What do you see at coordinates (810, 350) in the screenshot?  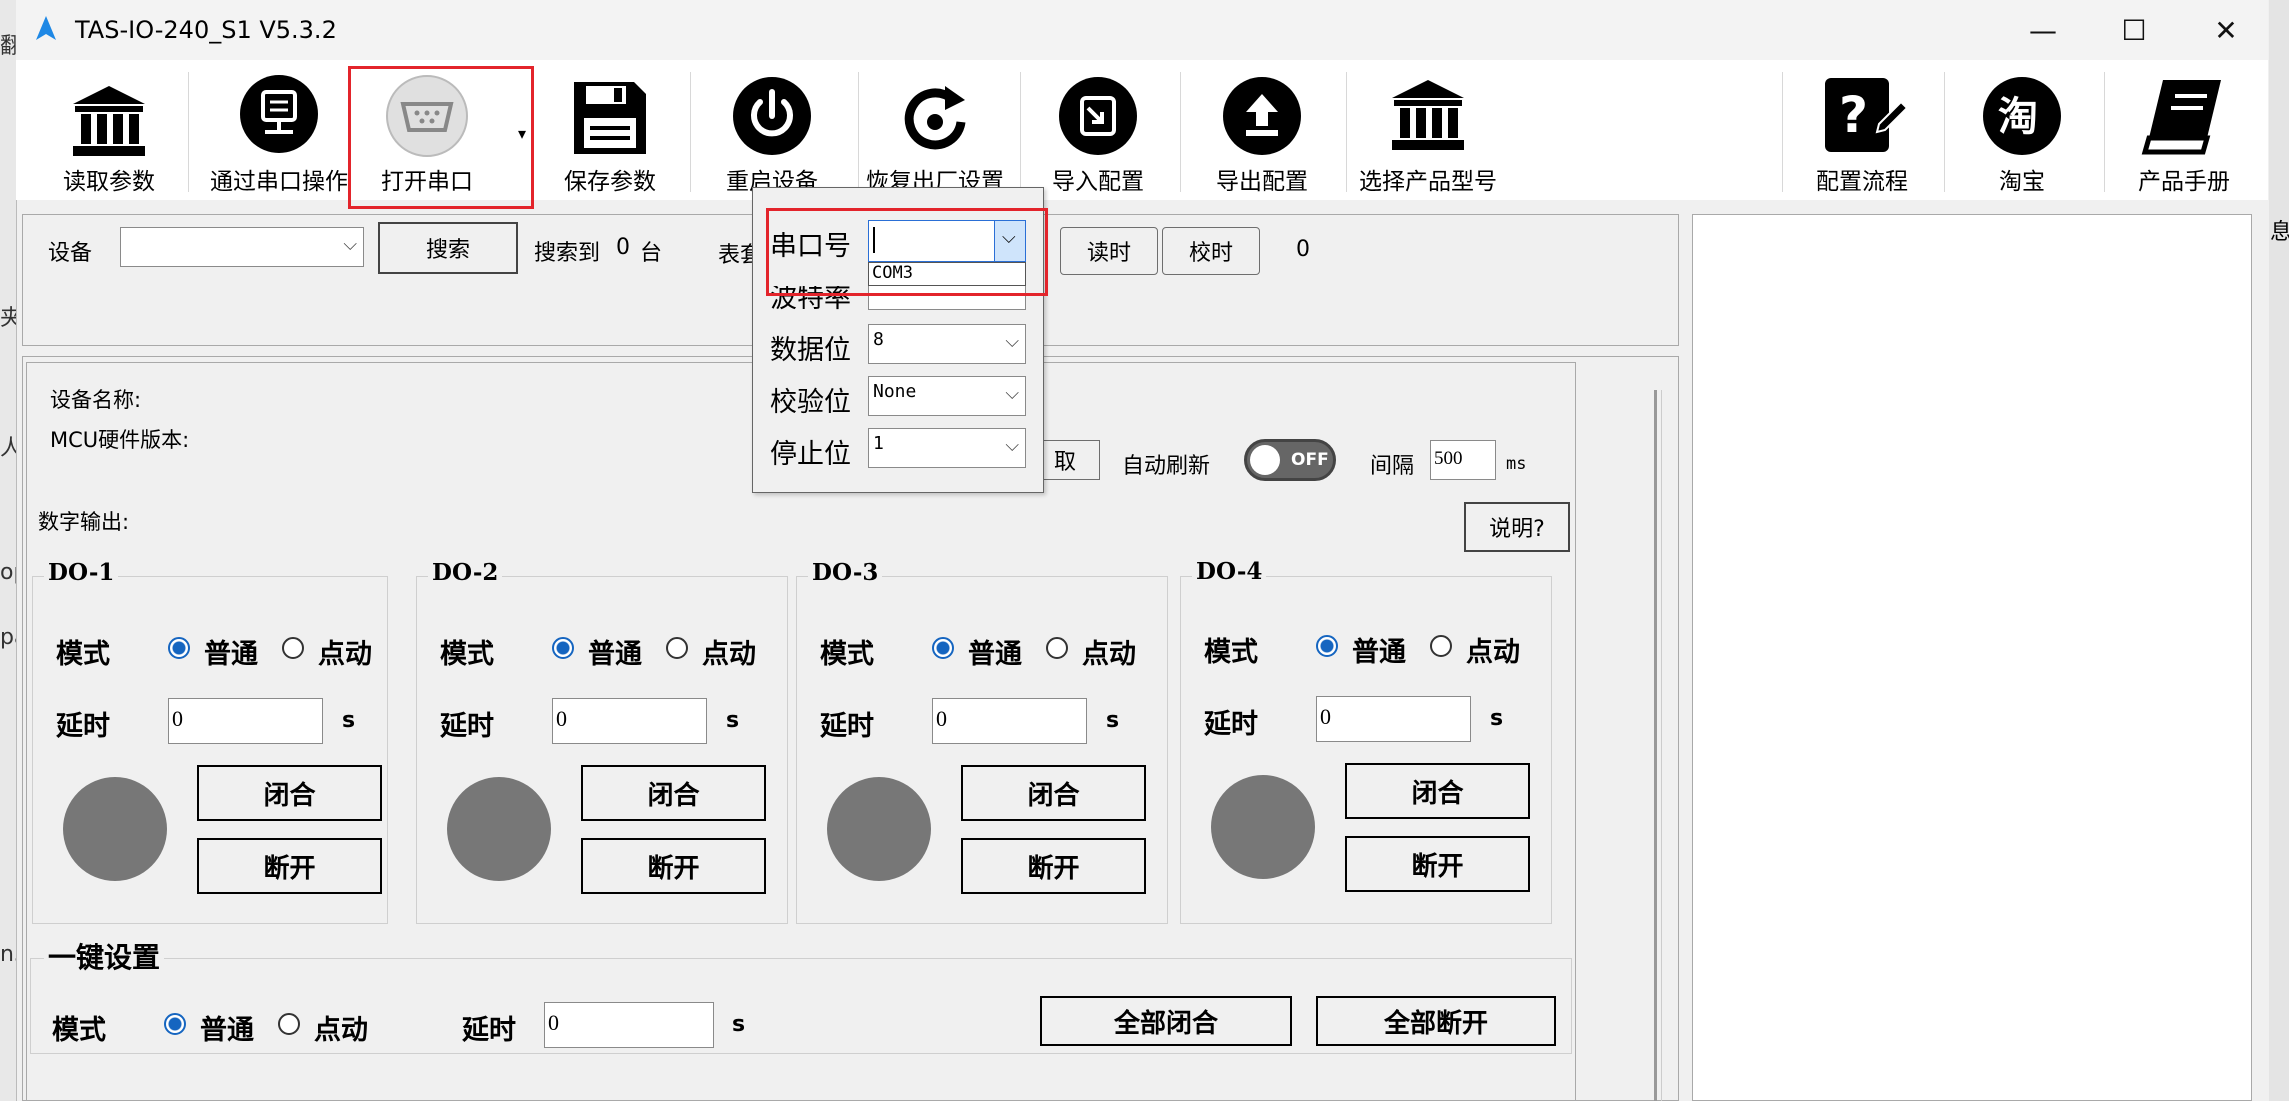 I see `databits-label: 数据位` at bounding box center [810, 350].